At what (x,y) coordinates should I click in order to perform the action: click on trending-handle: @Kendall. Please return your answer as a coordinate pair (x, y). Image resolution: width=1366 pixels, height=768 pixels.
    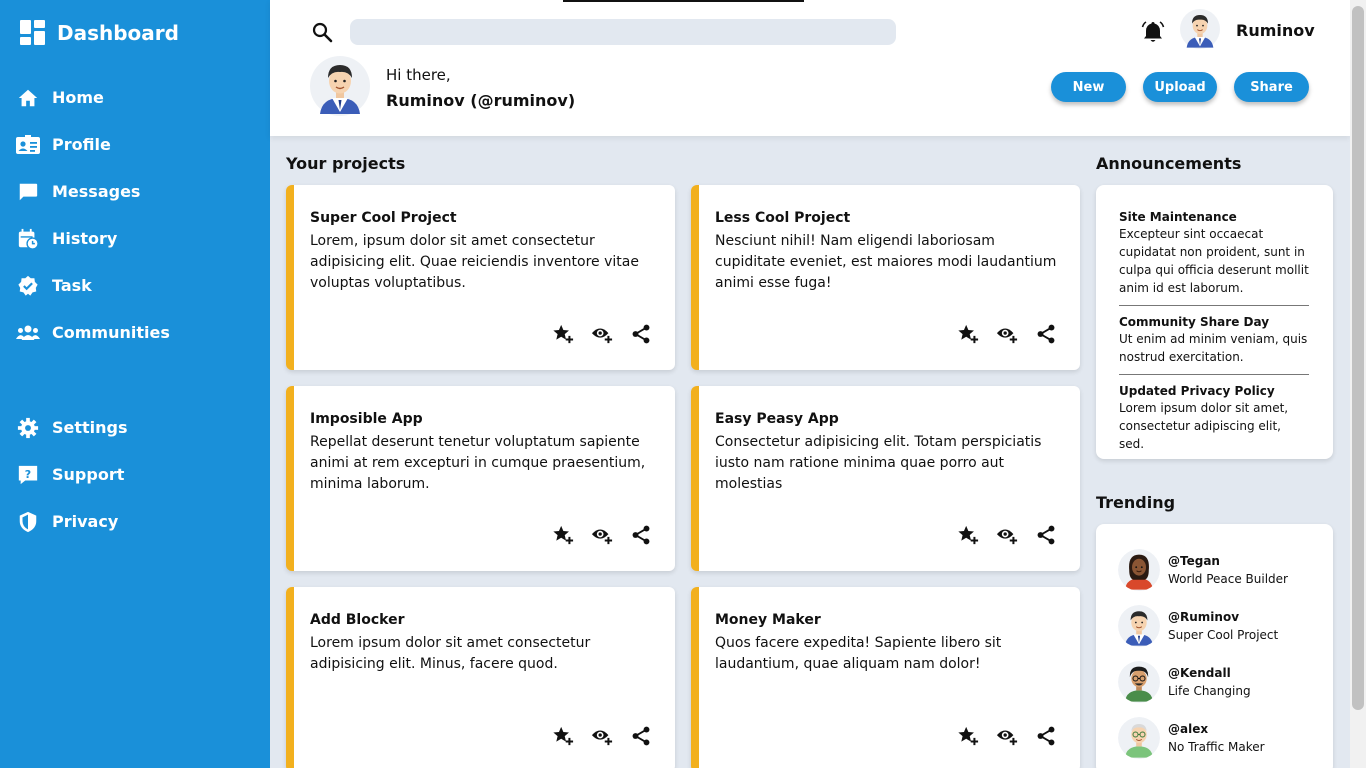
    Looking at the image, I should click on (1199, 673).